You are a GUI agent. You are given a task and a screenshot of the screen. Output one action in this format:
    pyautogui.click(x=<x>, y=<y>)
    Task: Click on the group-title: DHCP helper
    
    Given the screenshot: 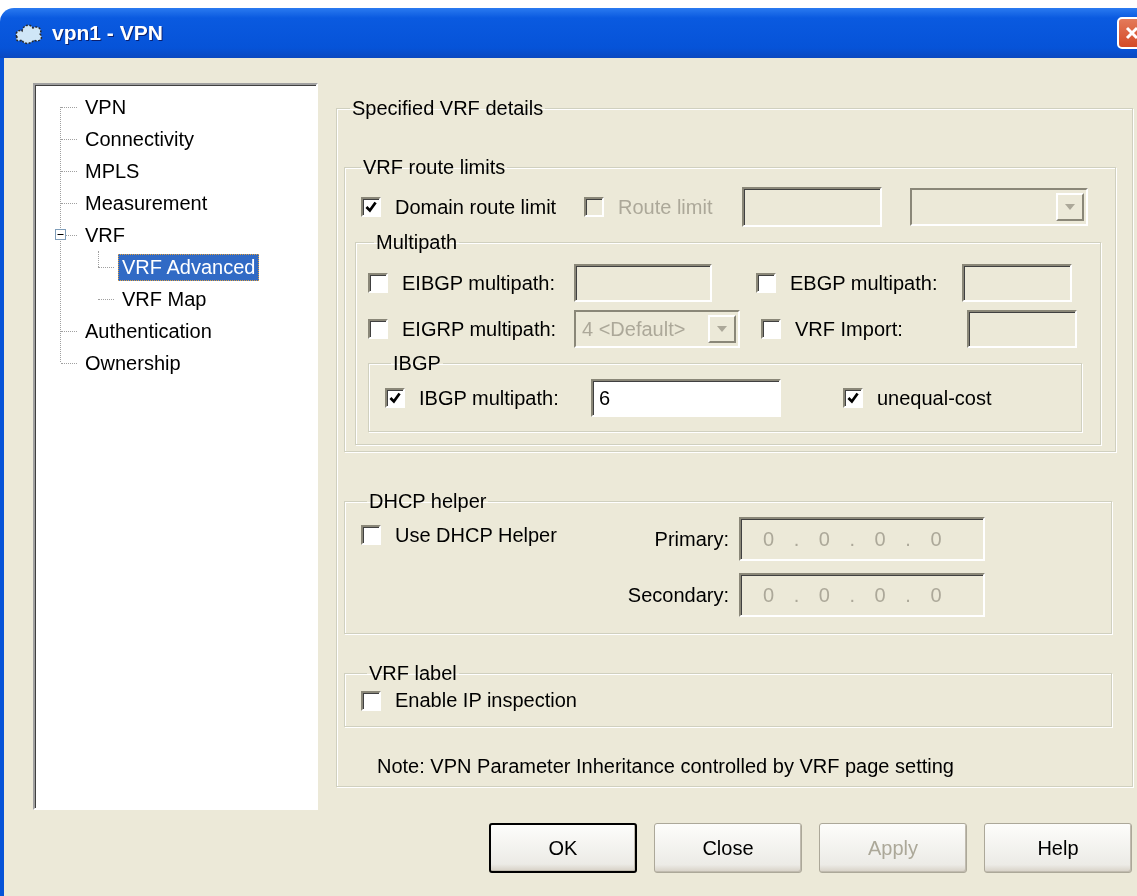 What is the action you would take?
    pyautogui.click(x=428, y=501)
    